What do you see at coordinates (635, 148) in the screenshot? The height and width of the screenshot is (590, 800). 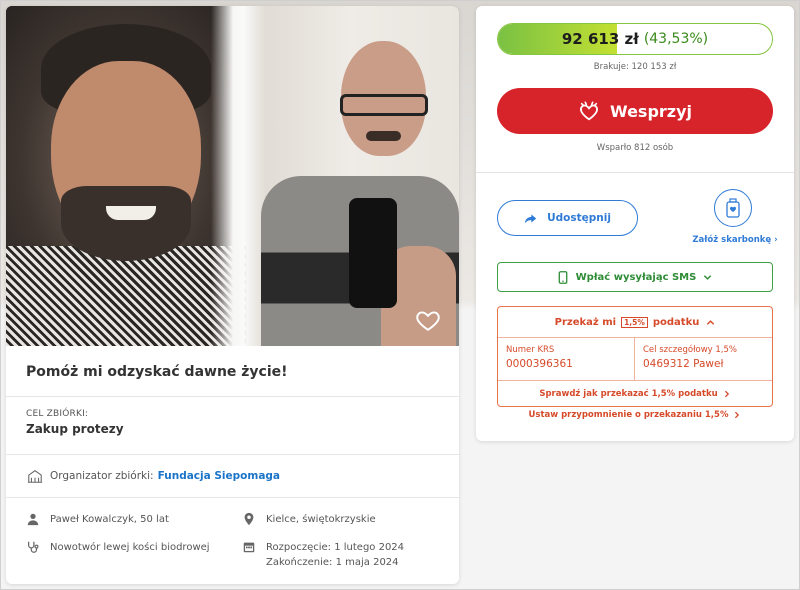 I see `supporters-count: Wsparło 812 osób` at bounding box center [635, 148].